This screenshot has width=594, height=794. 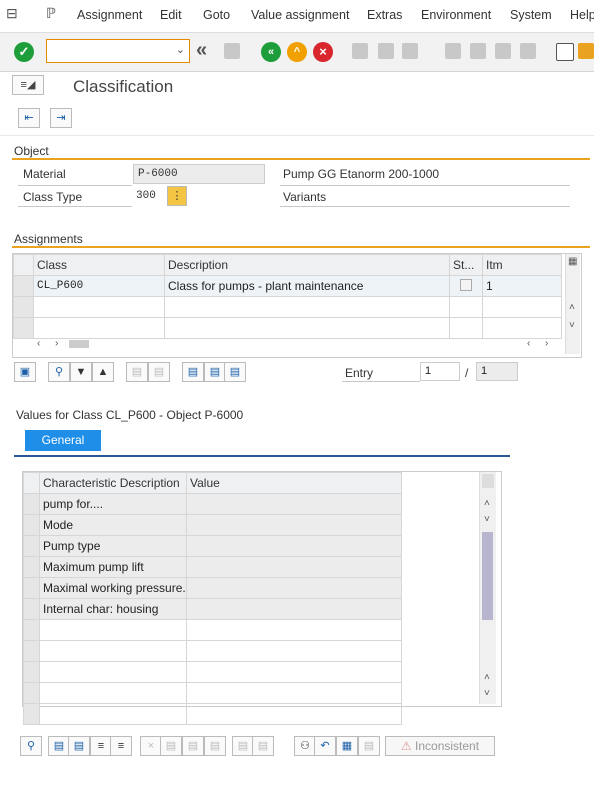 I want to click on menu-value-assignment: Value assignment, so click(x=300, y=15).